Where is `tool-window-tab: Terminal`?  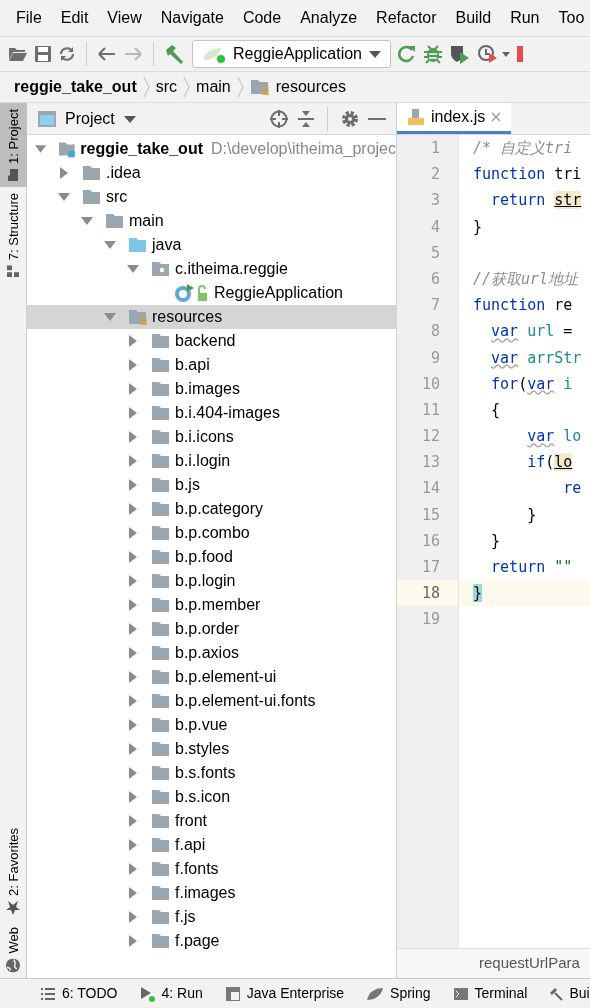
tool-window-tab: Terminal is located at coordinates (490, 993).